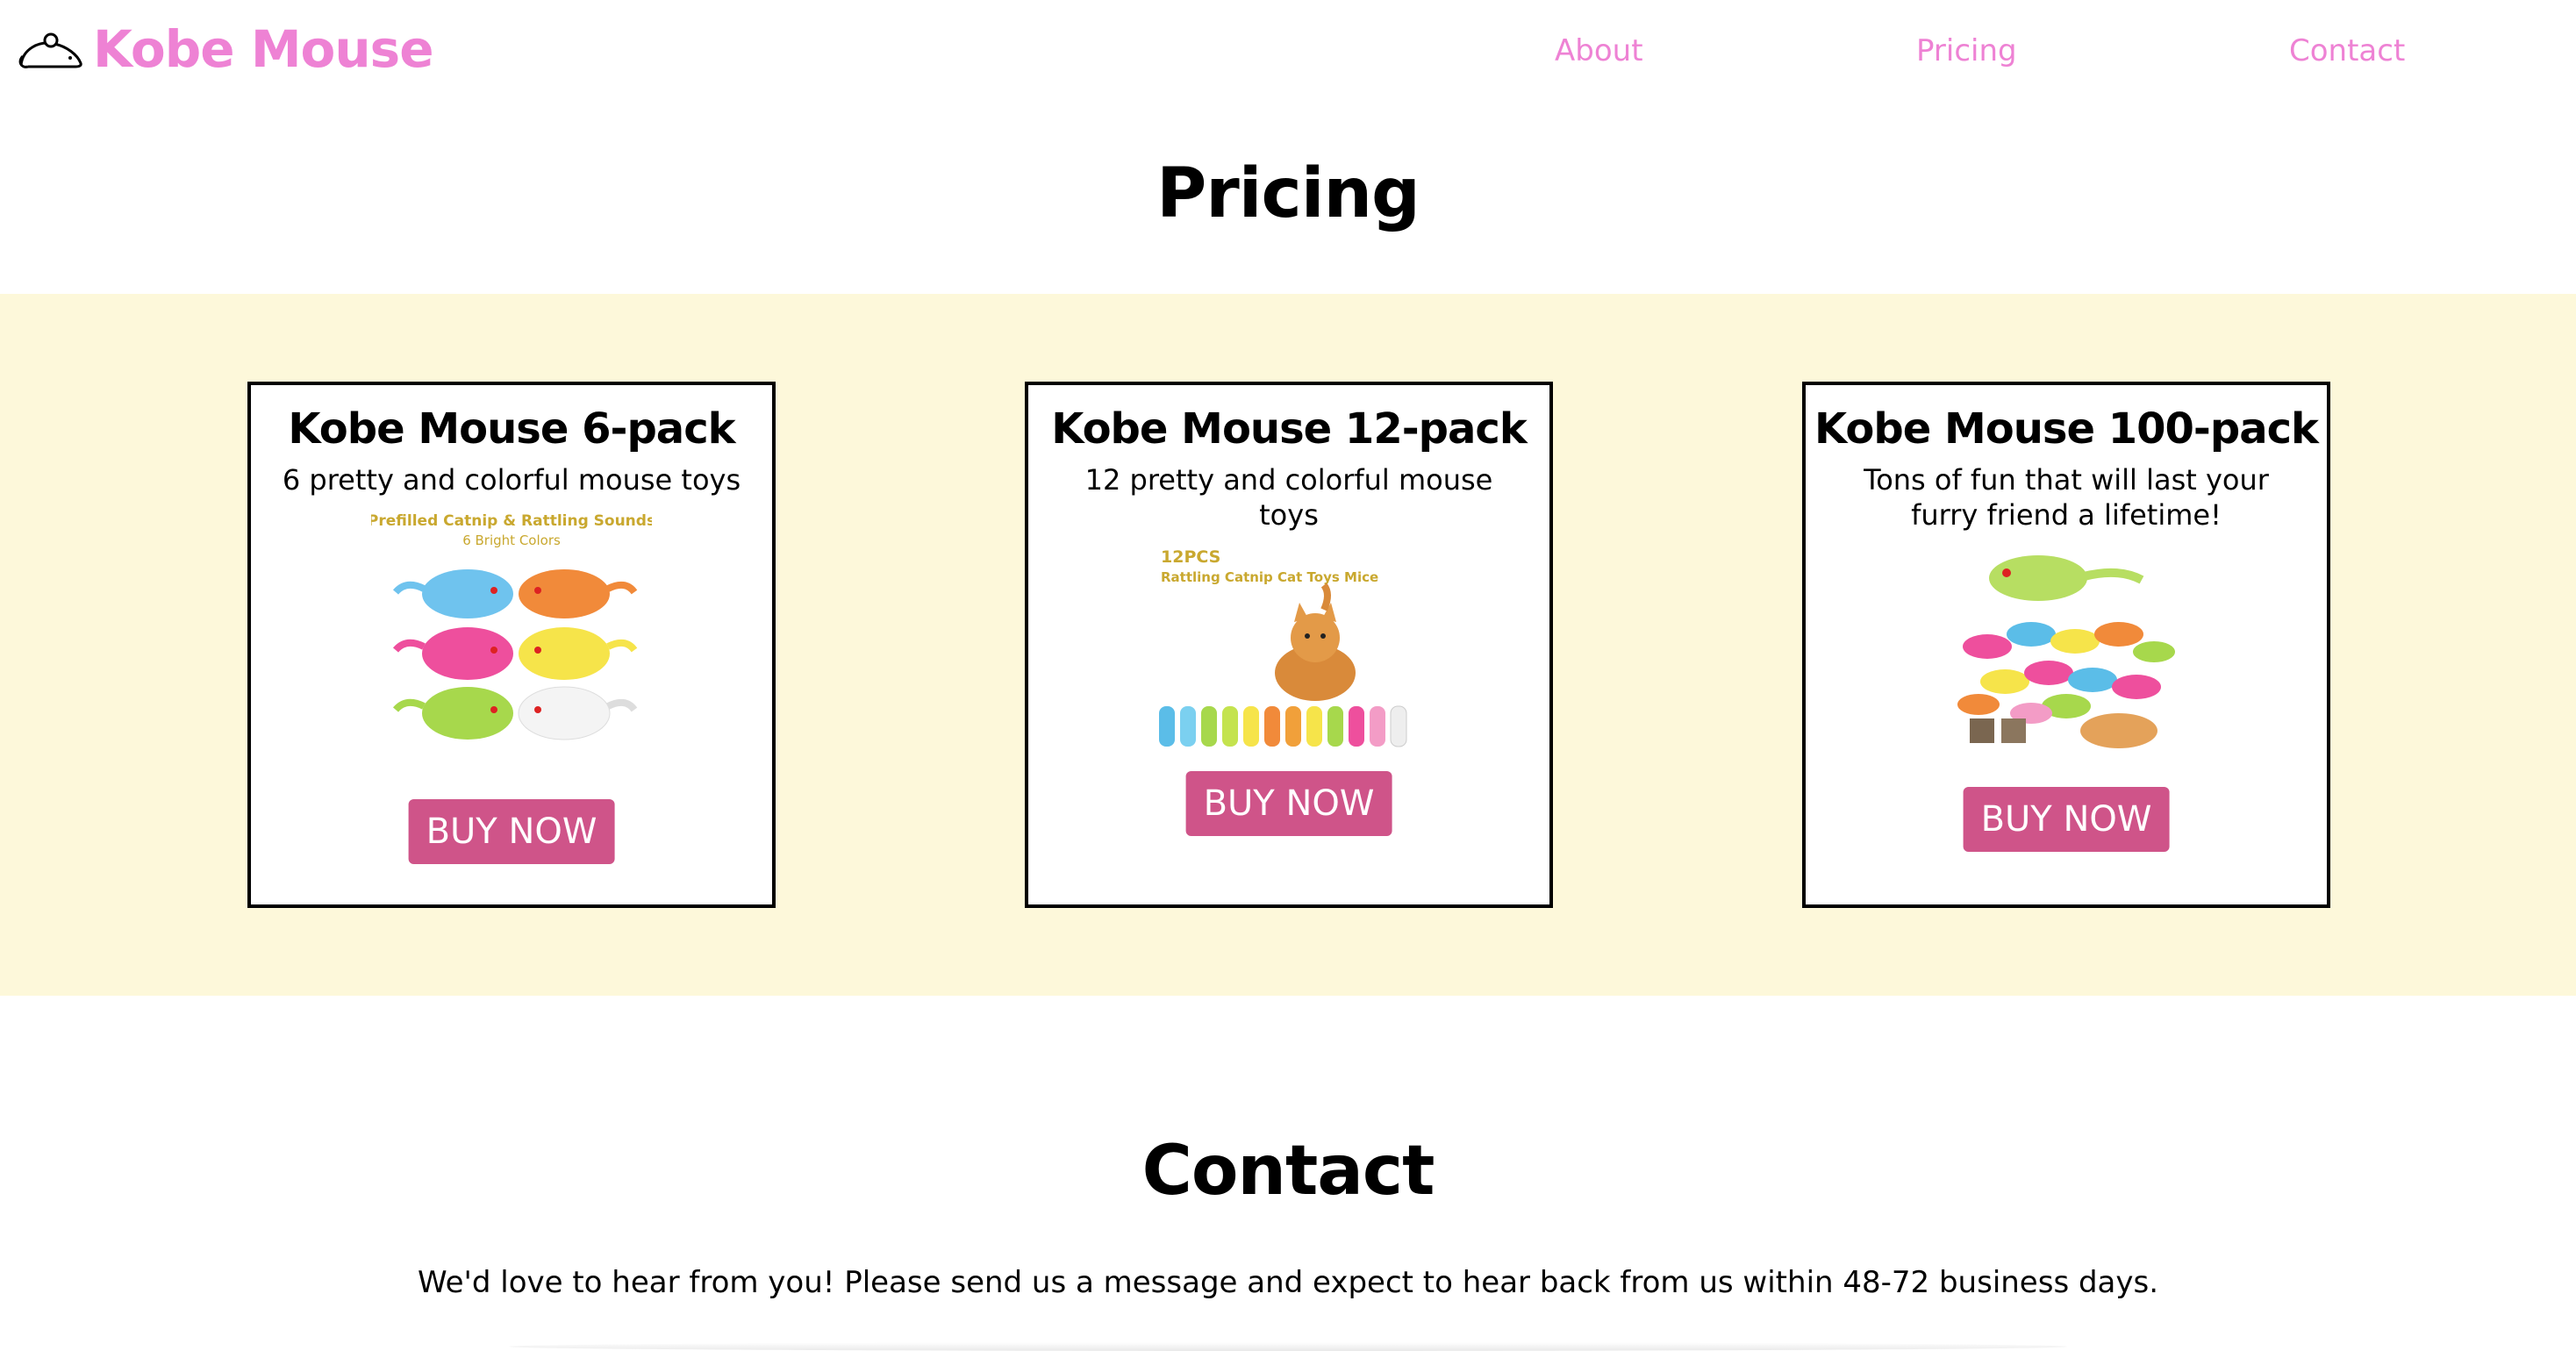  Describe the element at coordinates (1288, 498) in the screenshot. I see `card-description: 12 pretty and colorful mouse toys` at that location.